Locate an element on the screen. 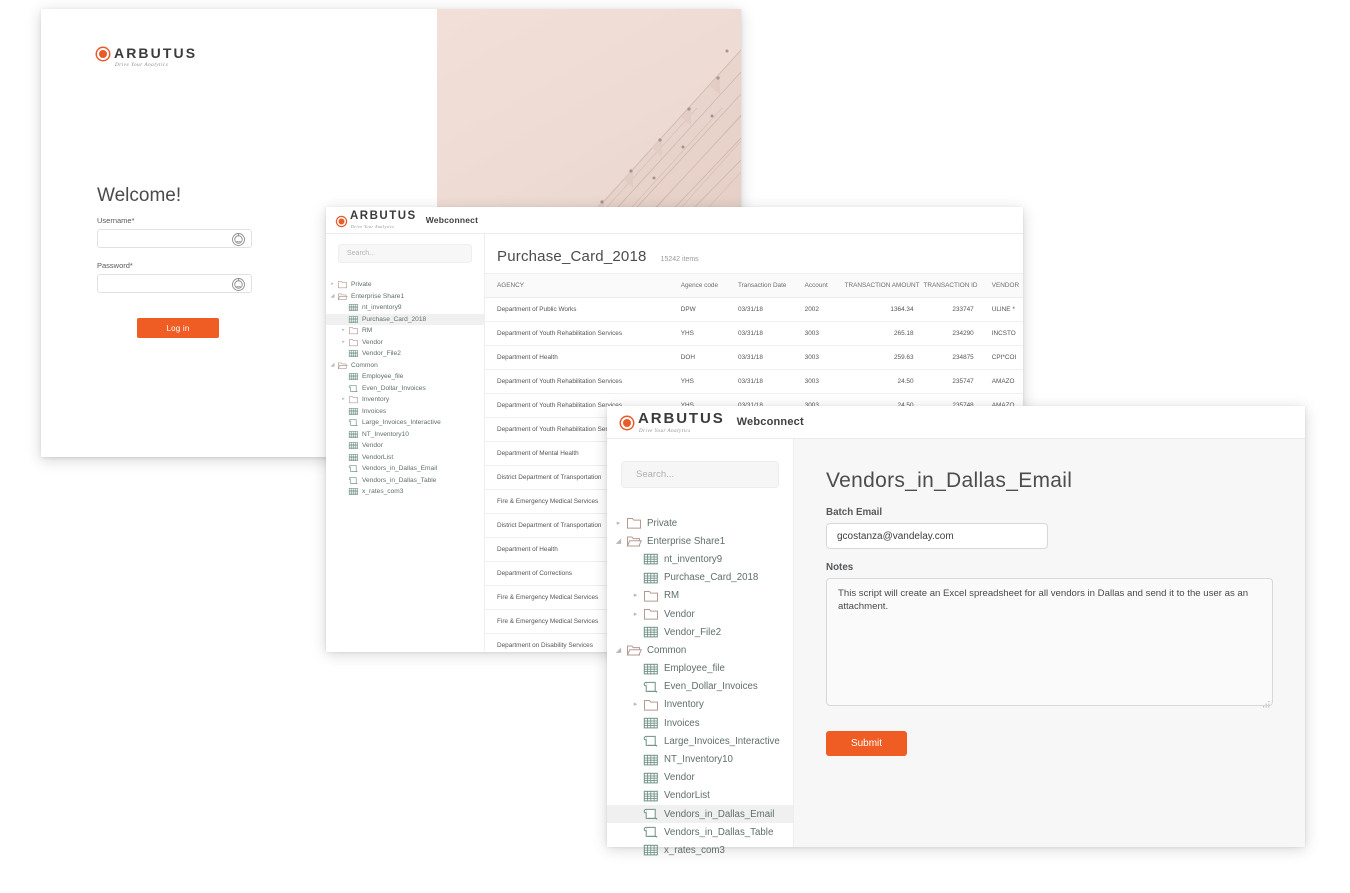 This screenshot has height=893, width=1350. username-input-wrap is located at coordinates (174, 239).